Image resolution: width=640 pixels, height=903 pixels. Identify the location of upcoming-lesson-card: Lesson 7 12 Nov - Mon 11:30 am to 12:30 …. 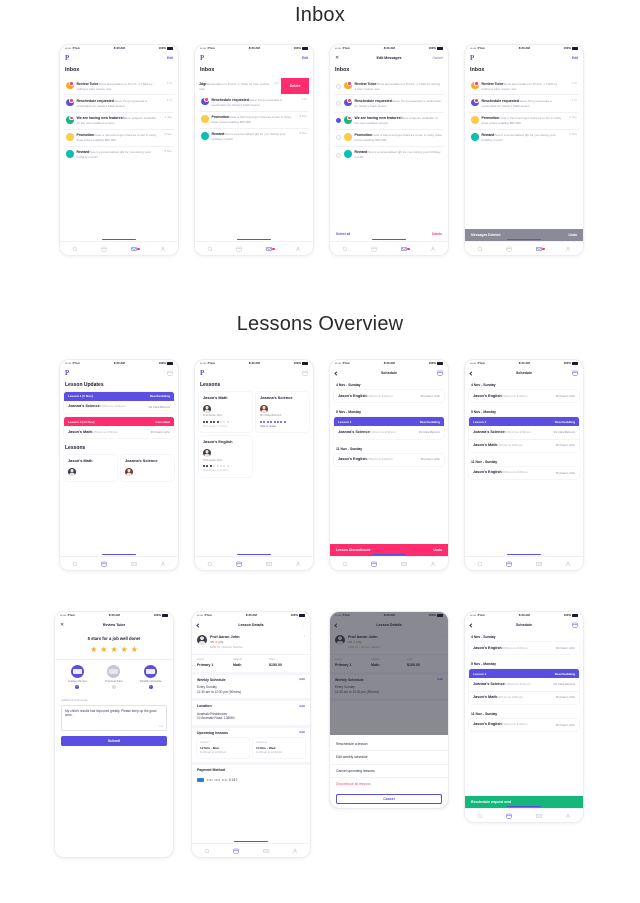
(223, 748).